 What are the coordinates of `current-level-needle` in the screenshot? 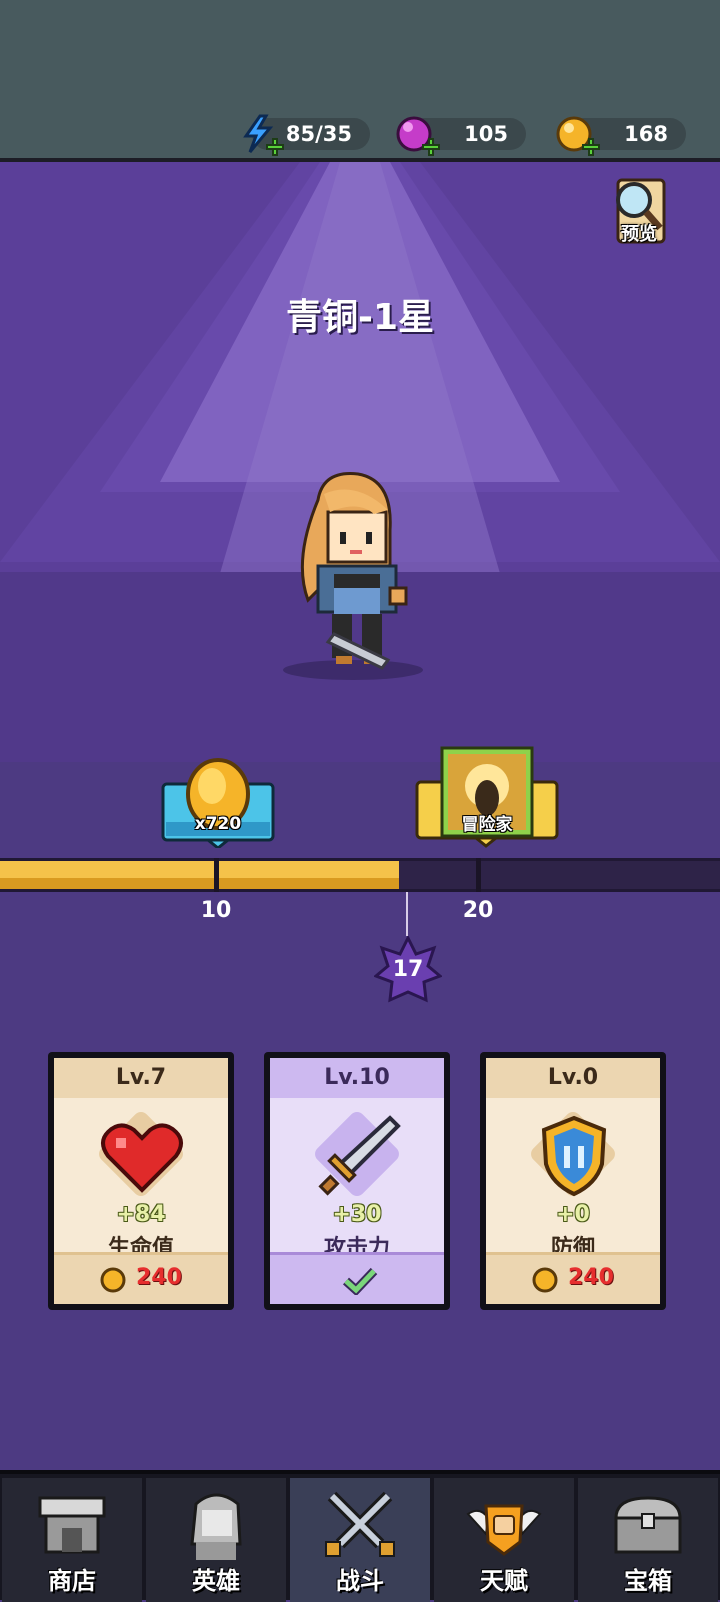 It's located at (407, 914).